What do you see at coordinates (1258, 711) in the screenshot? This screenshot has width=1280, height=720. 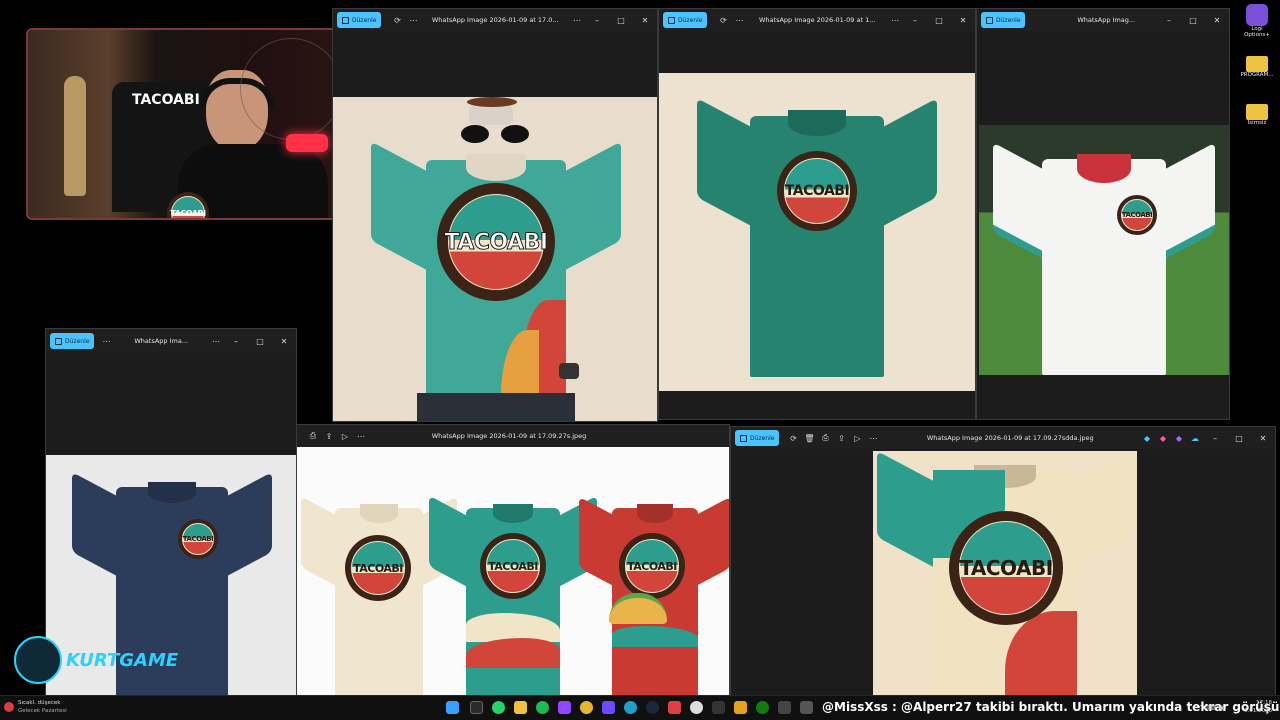 I see `clock-date: 9.01.2026` at bounding box center [1258, 711].